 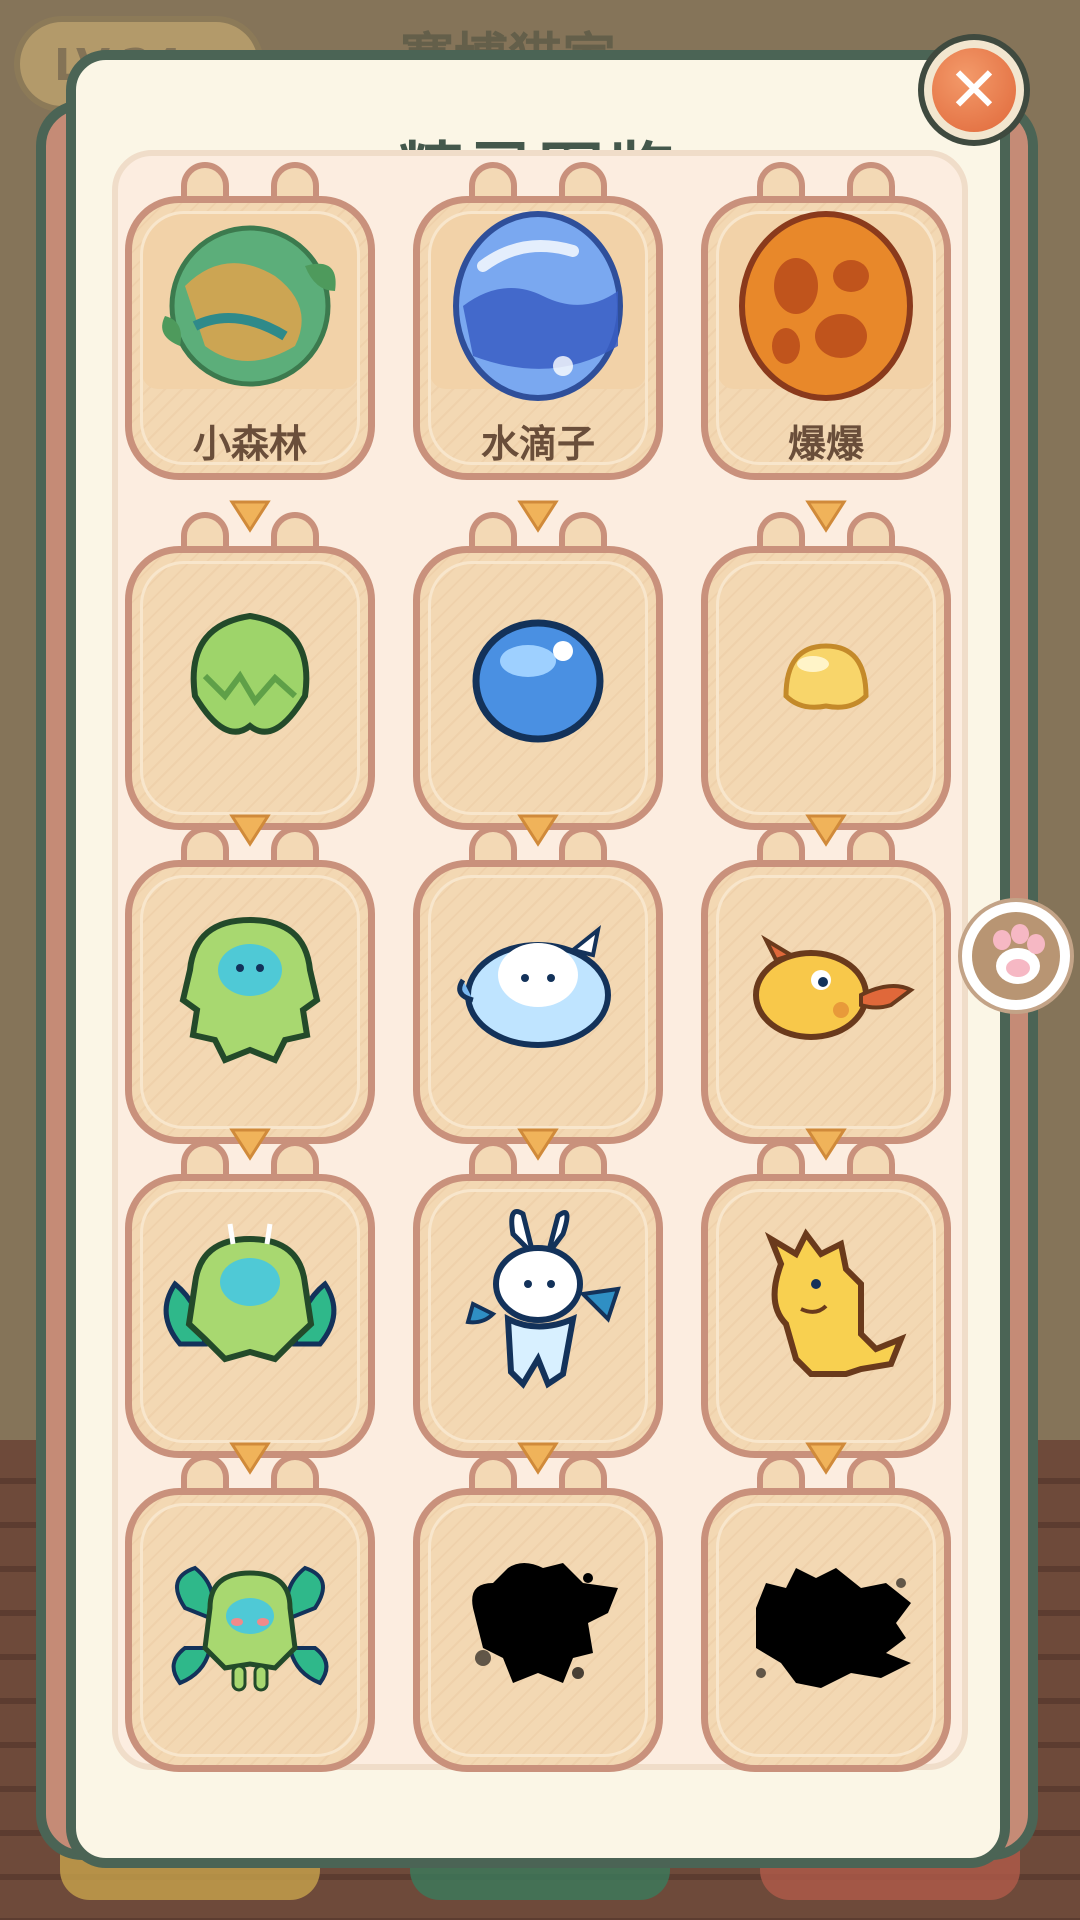 What do you see at coordinates (250, 321) in the screenshot?
I see `egg-card-forest: 小森林` at bounding box center [250, 321].